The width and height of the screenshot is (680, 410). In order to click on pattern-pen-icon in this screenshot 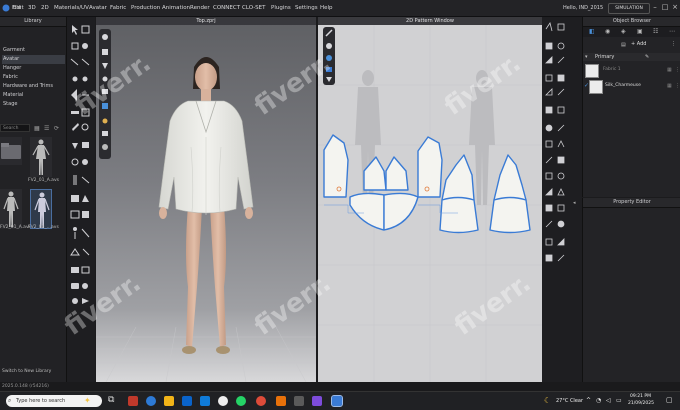, I will do `click(329, 33)`.